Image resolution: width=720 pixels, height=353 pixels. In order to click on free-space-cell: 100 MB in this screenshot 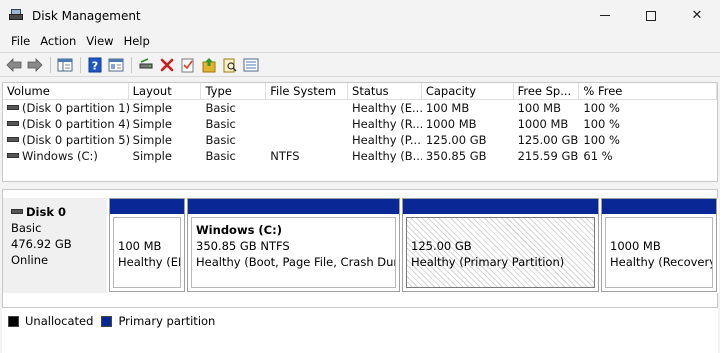, I will do `click(539, 108)`.